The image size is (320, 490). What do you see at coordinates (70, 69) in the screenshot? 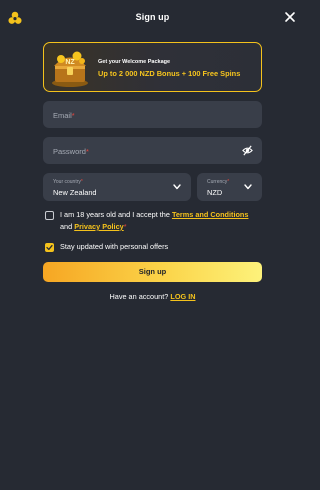
I see `treasure-chest-icon: NZ` at bounding box center [70, 69].